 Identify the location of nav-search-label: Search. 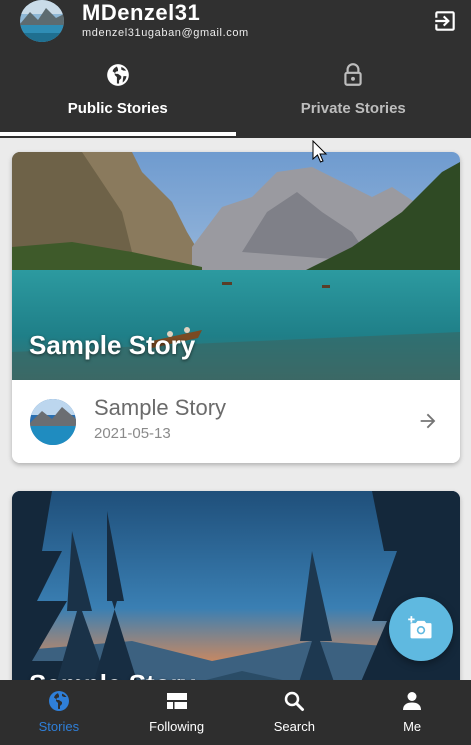
(294, 726).